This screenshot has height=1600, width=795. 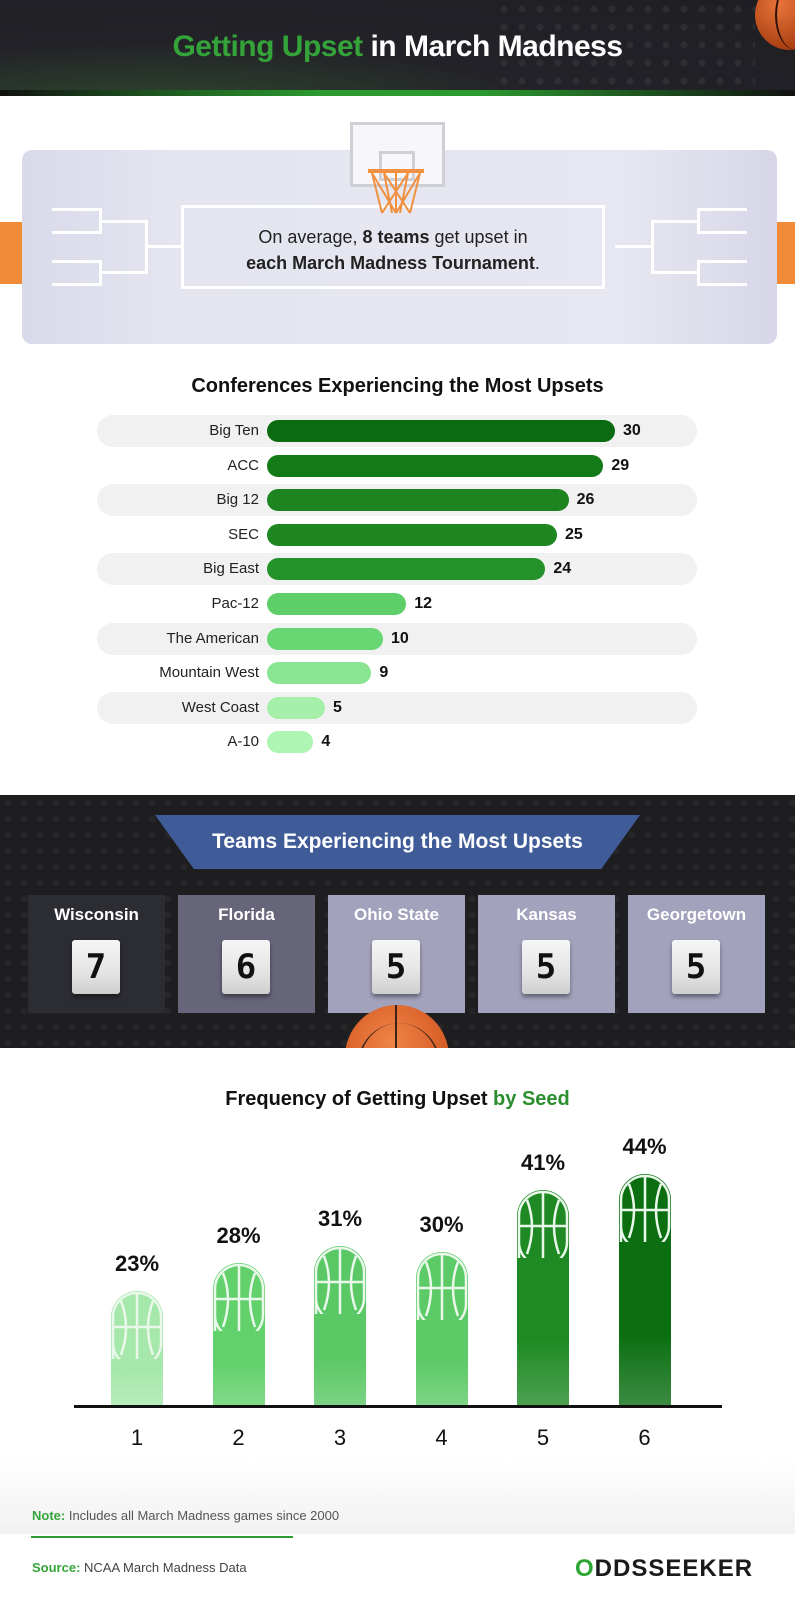 What do you see at coordinates (674, 1568) in the screenshot?
I see `logo-text: DDSSEEKER` at bounding box center [674, 1568].